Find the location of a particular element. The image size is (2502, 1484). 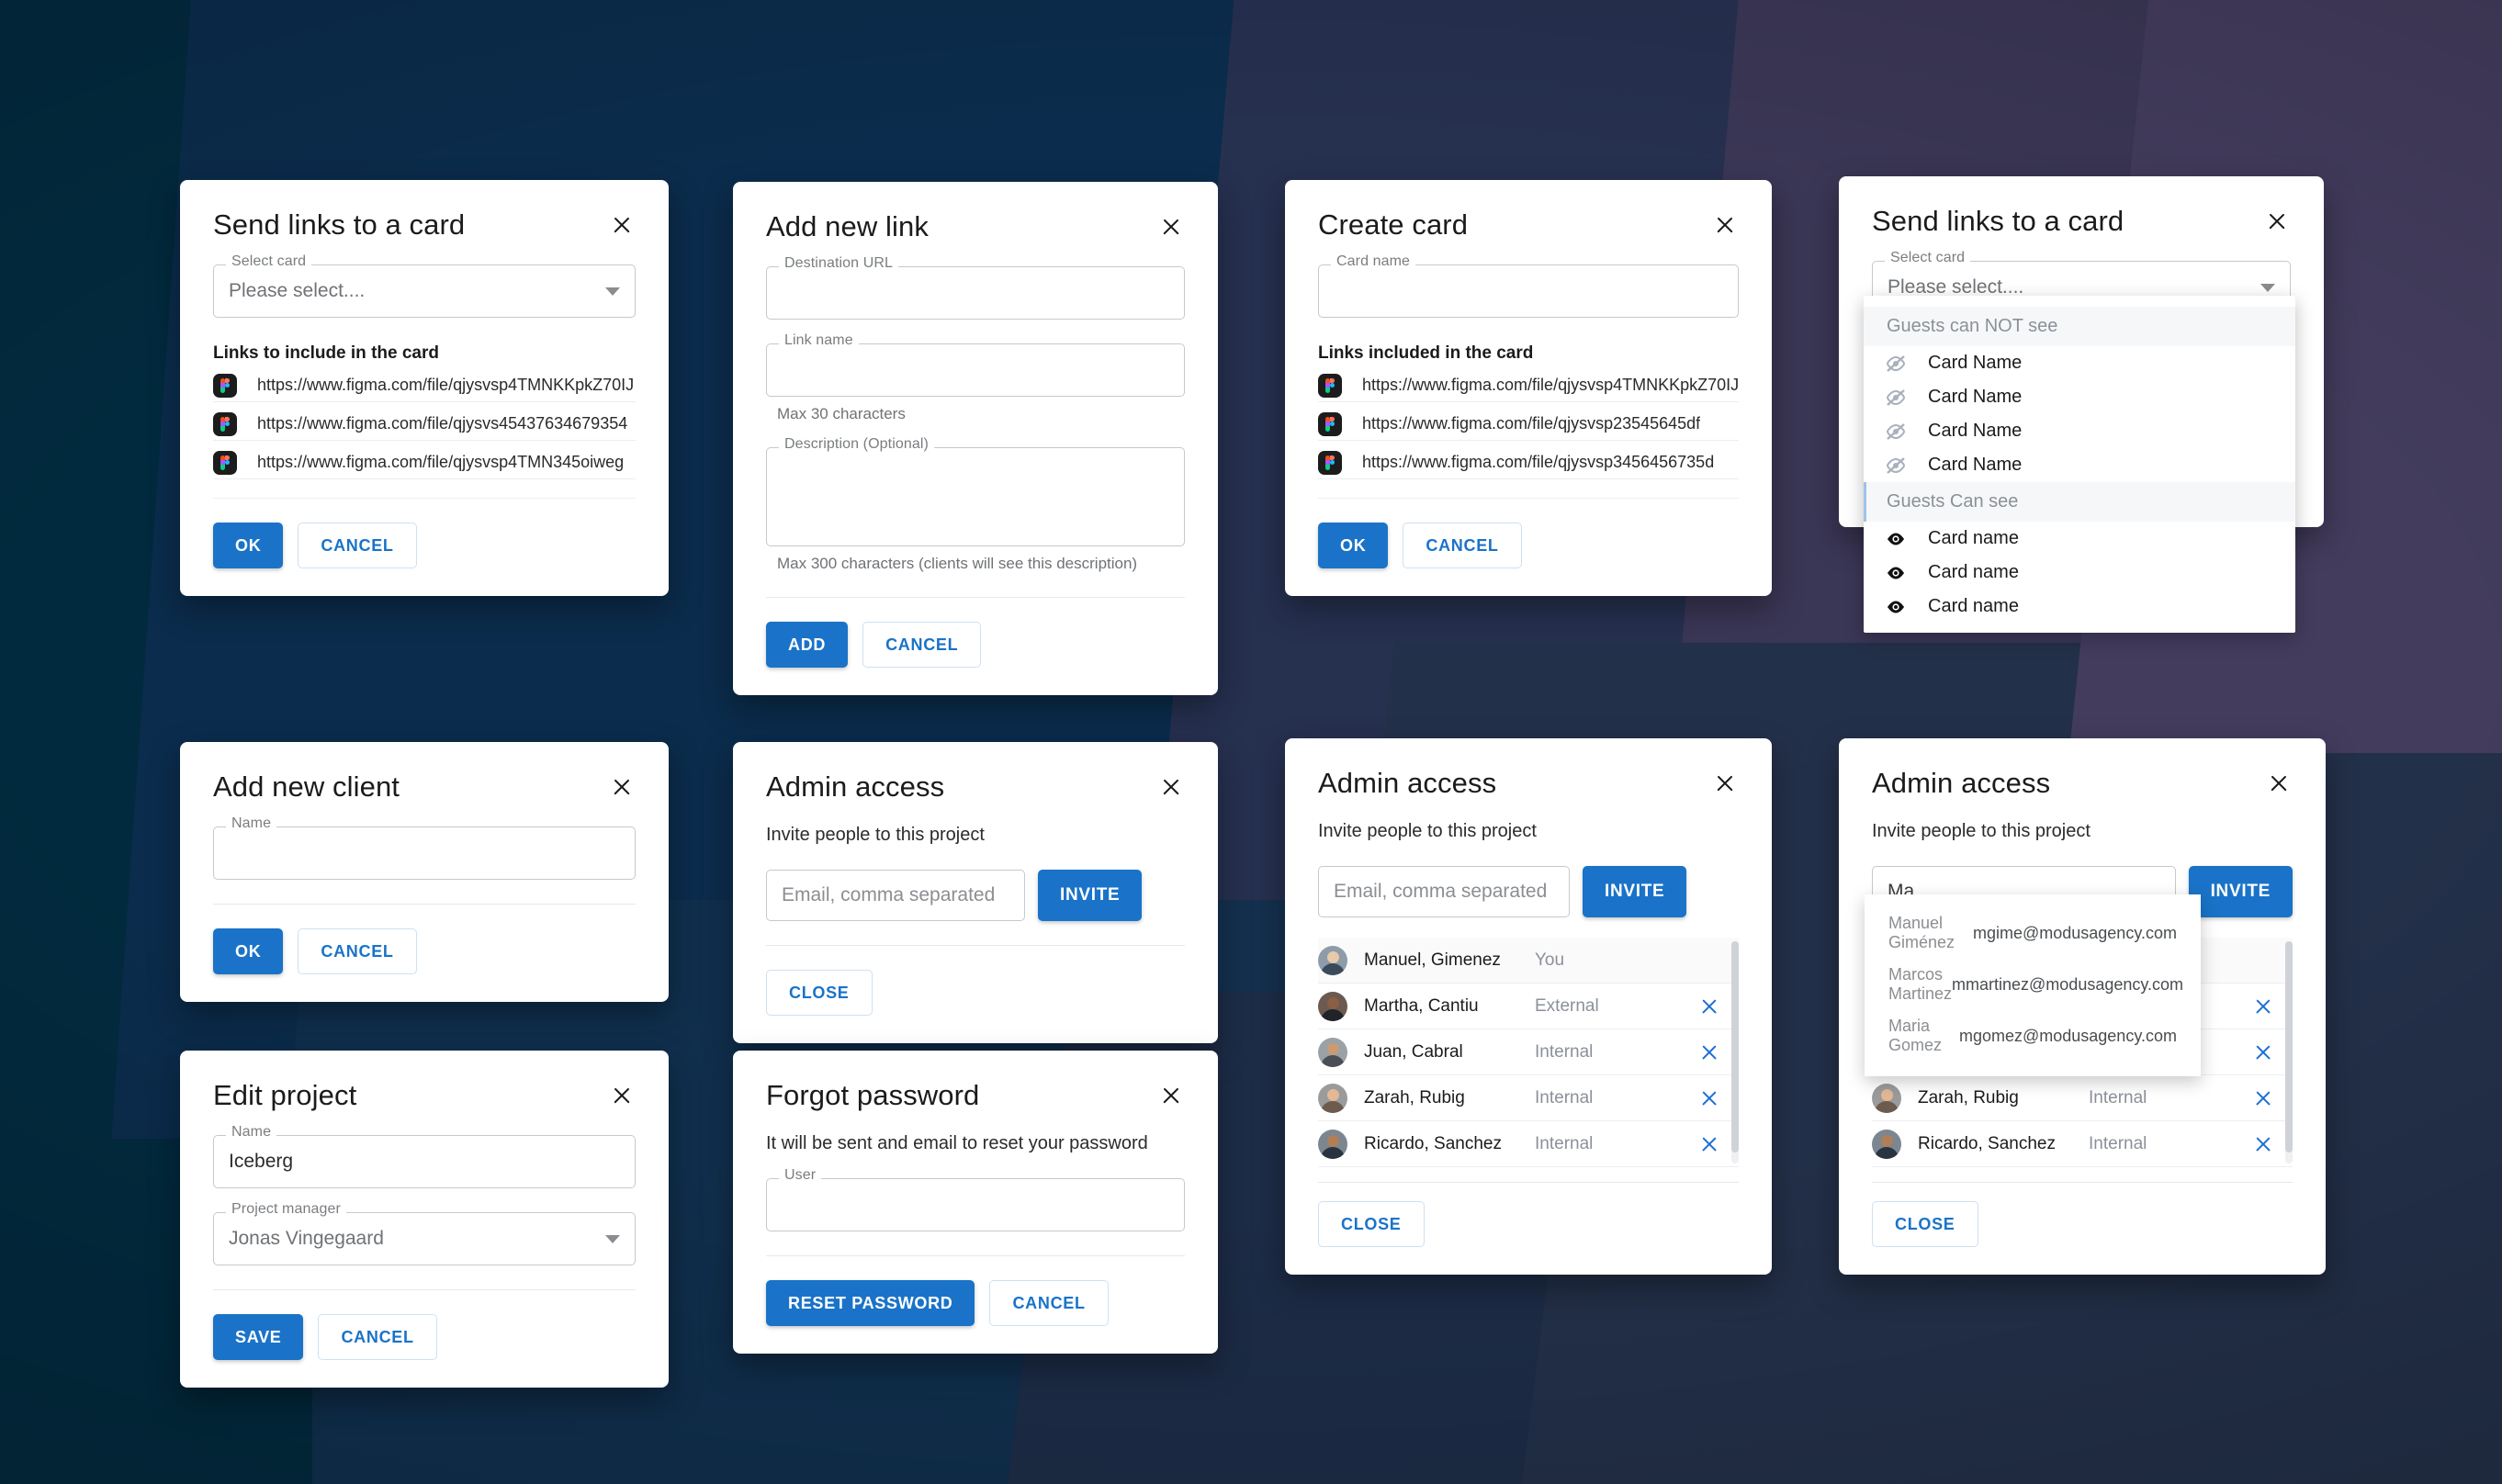

table-row: Martha, Cantiu External is located at coordinates (1528, 1007).